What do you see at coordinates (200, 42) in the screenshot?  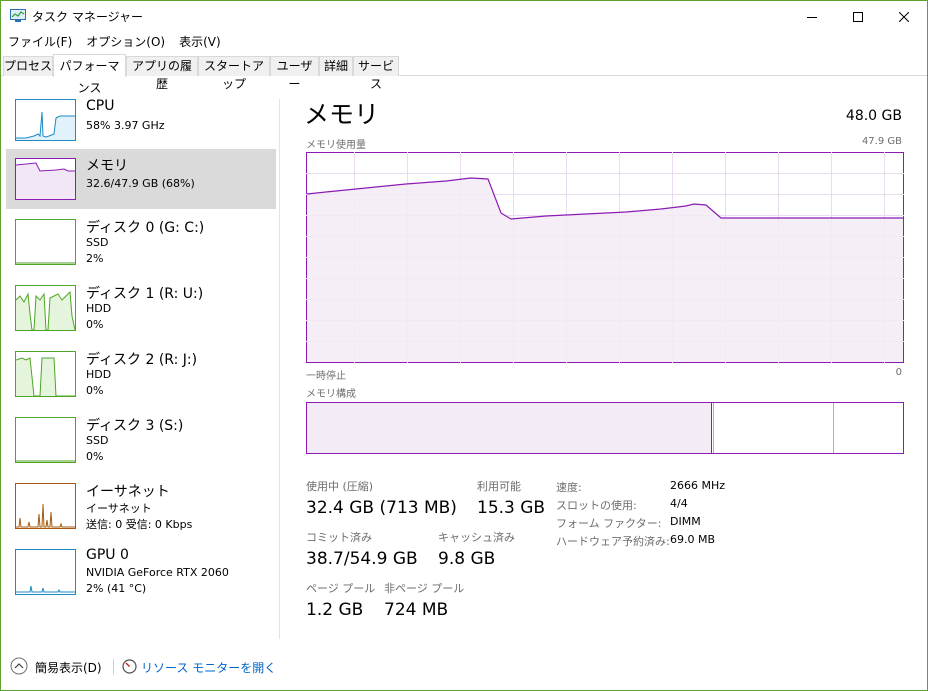 I see `menu-view: 表示(V)` at bounding box center [200, 42].